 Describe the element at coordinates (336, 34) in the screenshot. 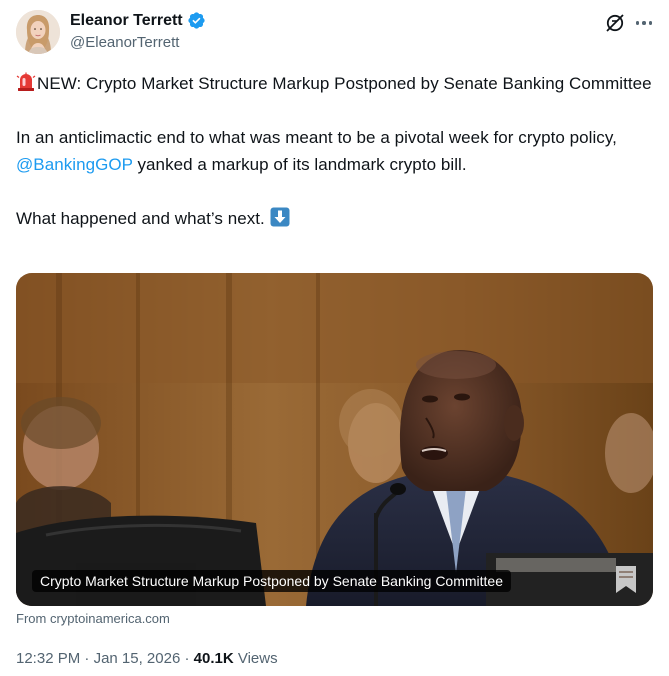

I see `tweet-header: Eleanor Terrett @EleanorTerrett` at that location.